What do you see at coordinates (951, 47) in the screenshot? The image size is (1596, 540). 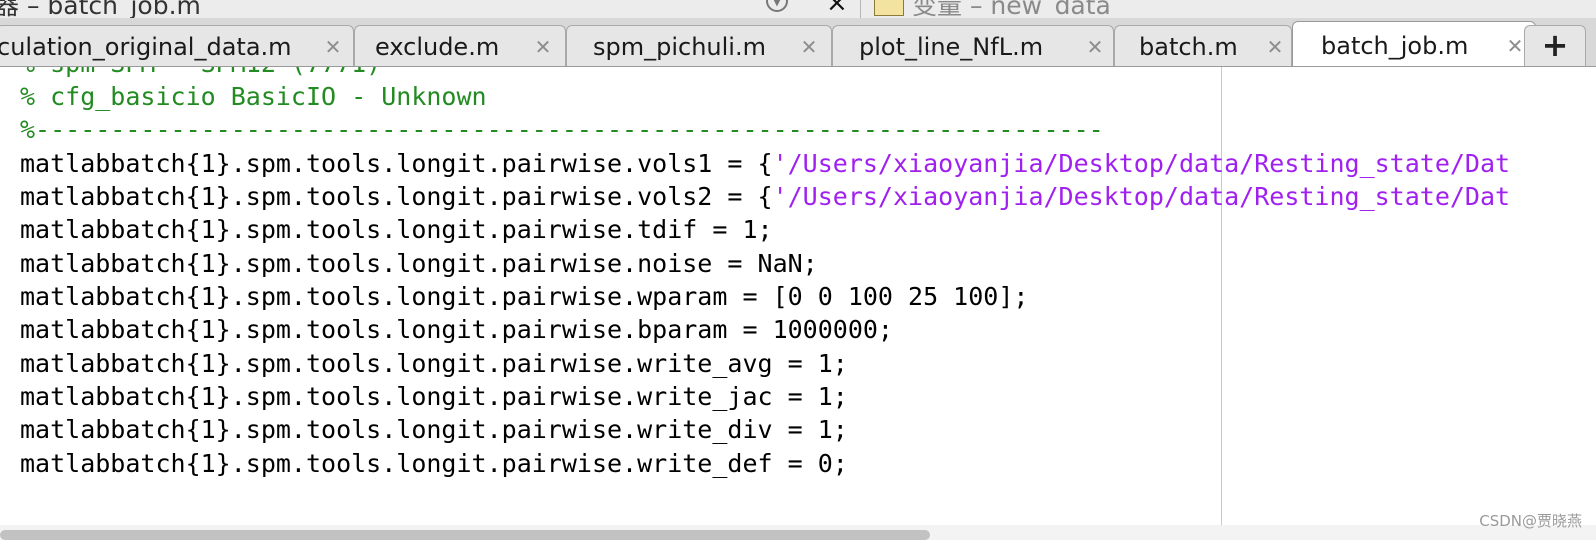 I see `tab-label: plot_line_NfL.m` at bounding box center [951, 47].